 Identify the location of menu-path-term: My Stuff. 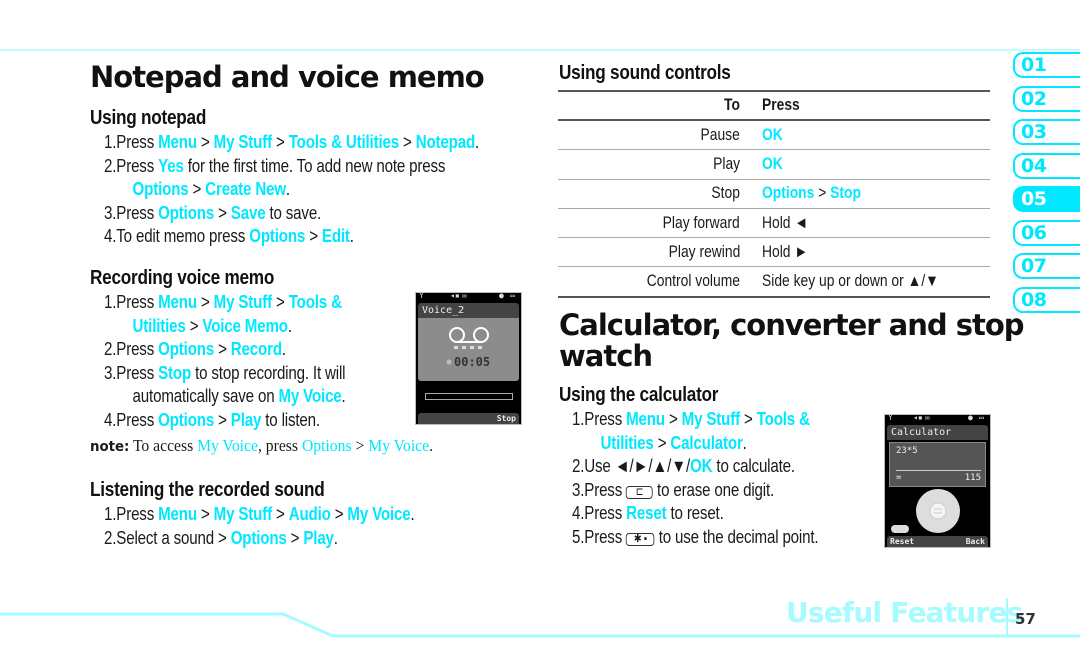
(242, 142).